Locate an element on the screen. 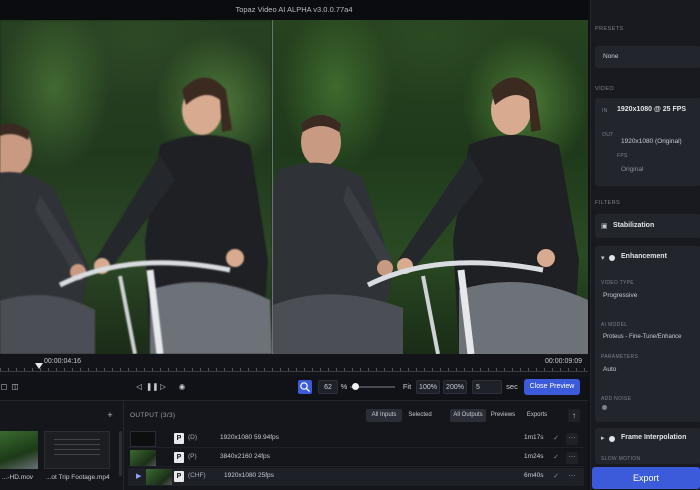 The image size is (700, 490). output-duration: 1m24s is located at coordinates (534, 456).